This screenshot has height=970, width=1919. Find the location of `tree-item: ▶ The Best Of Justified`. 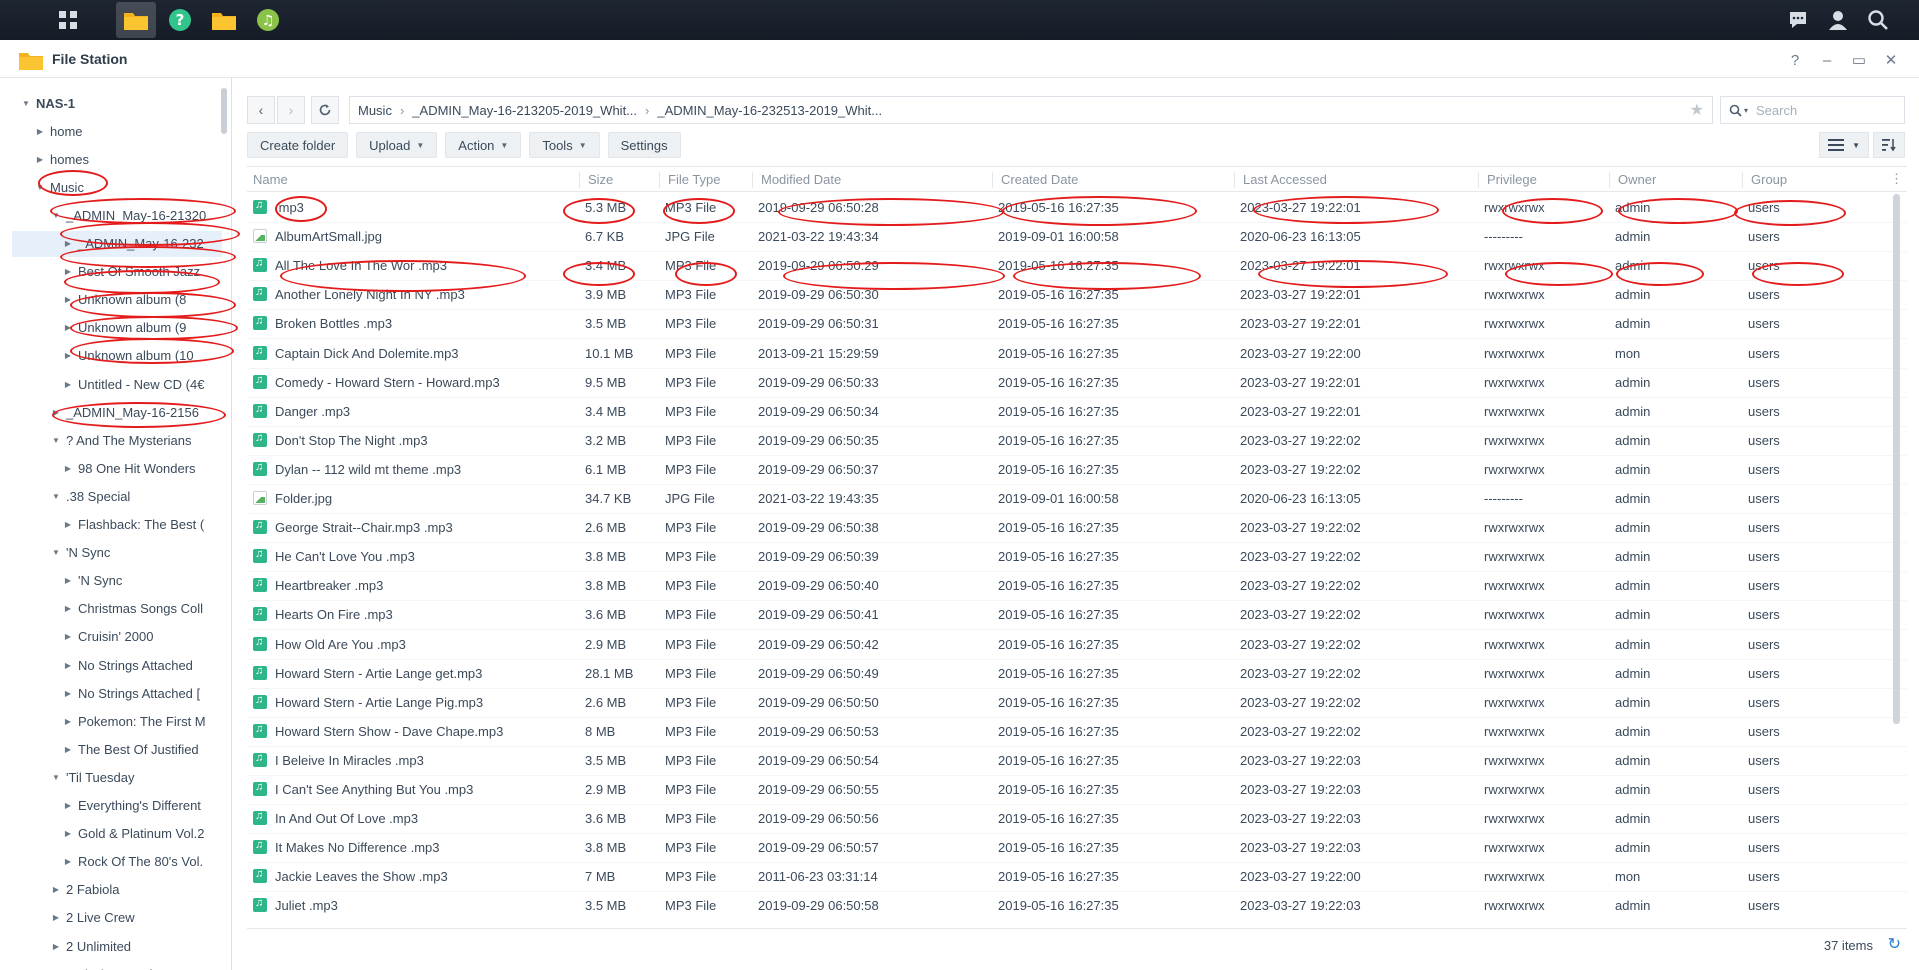

tree-item: ▶ The Best Of Justified is located at coordinates (130, 749).